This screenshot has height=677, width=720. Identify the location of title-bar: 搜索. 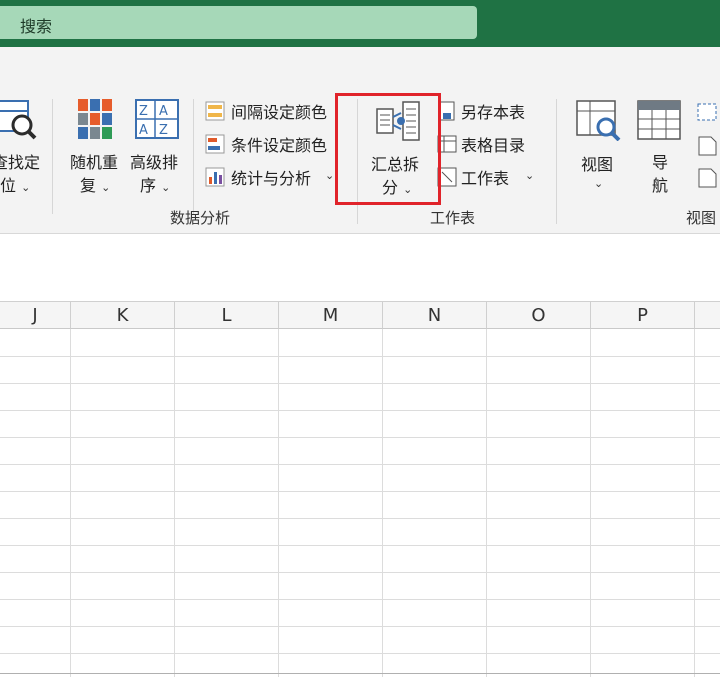
(360, 23).